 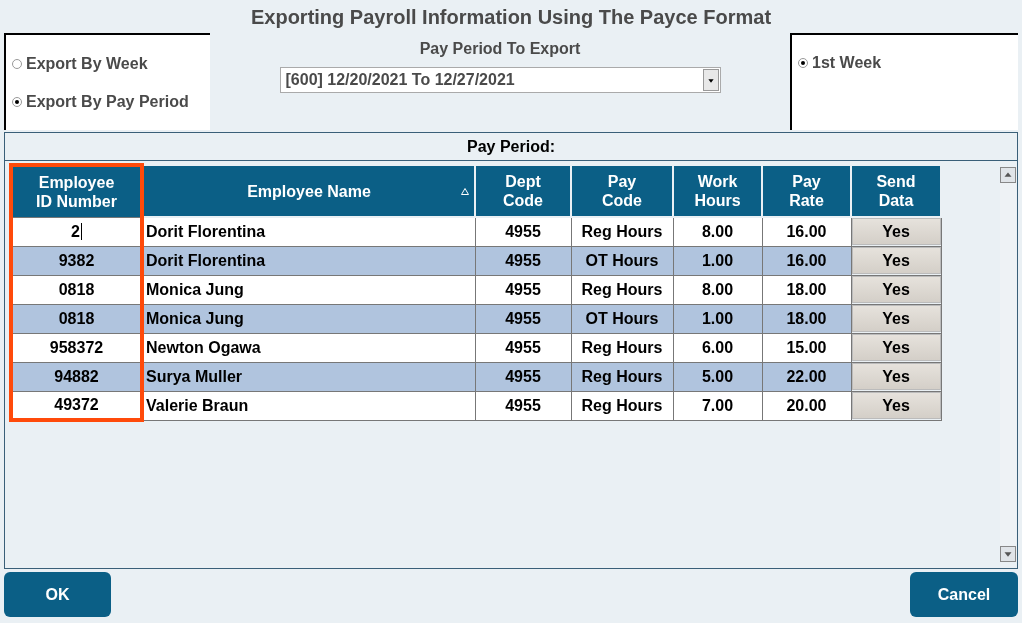 I want to click on column-header: Pay Rate, so click(x=806, y=191).